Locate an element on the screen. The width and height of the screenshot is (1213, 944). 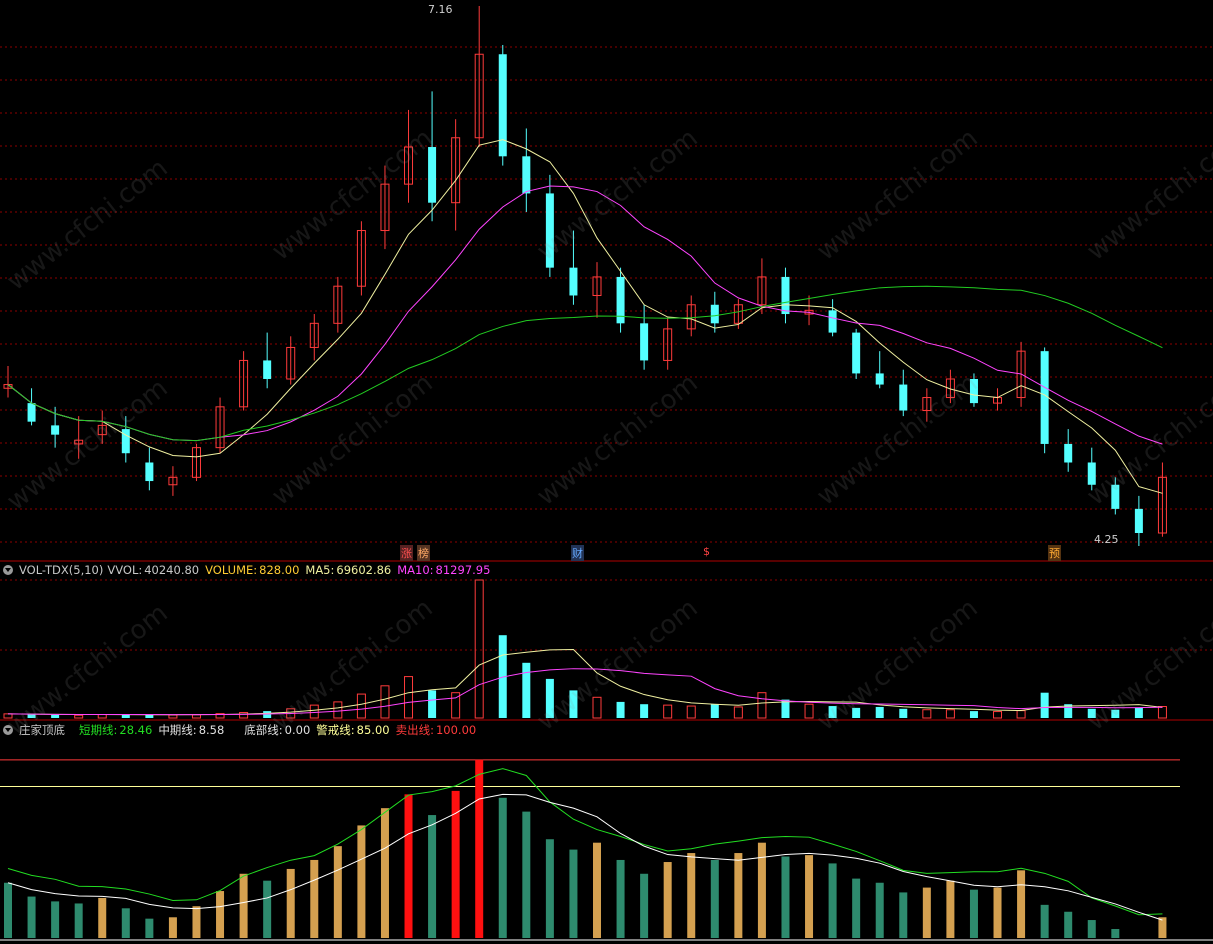
mid-line-value: 8.58 is located at coordinates (211, 730).